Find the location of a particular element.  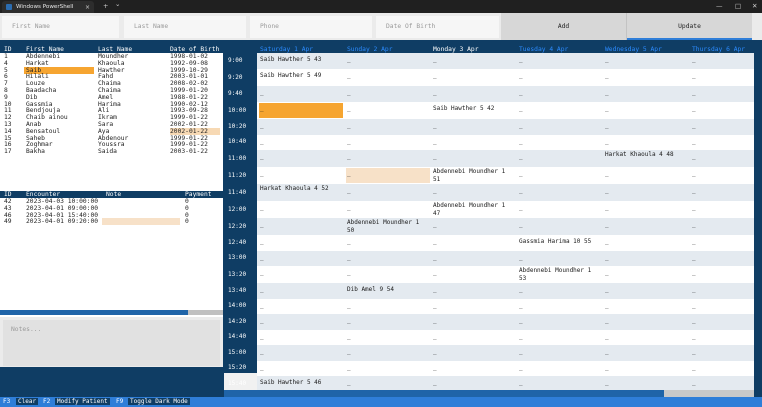

patient-row: 8 Baadacha Chaima 1999-01-20 is located at coordinates (111, 90).